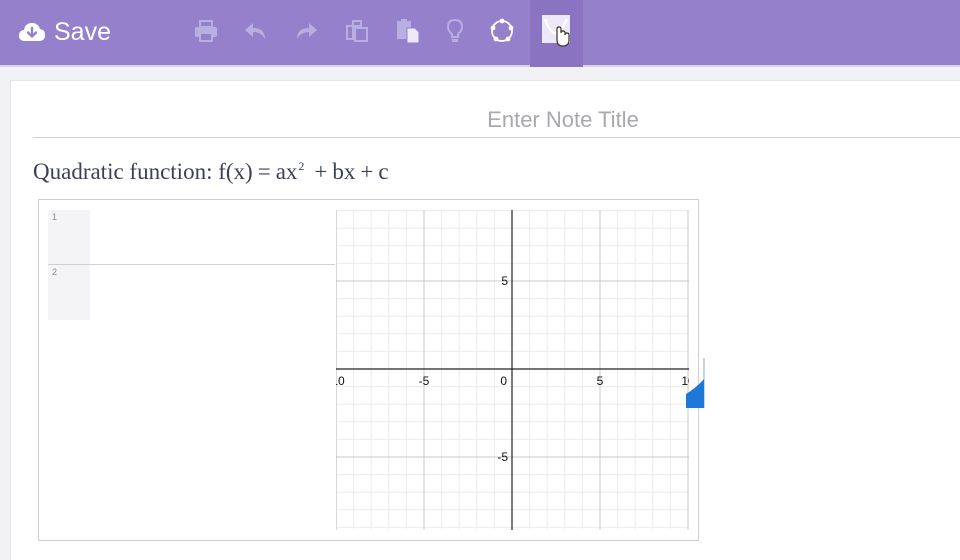 The image size is (960, 560). I want to click on formula-text: Quadratic function: f(x) = ax2 + bx + c, so click(211, 172).